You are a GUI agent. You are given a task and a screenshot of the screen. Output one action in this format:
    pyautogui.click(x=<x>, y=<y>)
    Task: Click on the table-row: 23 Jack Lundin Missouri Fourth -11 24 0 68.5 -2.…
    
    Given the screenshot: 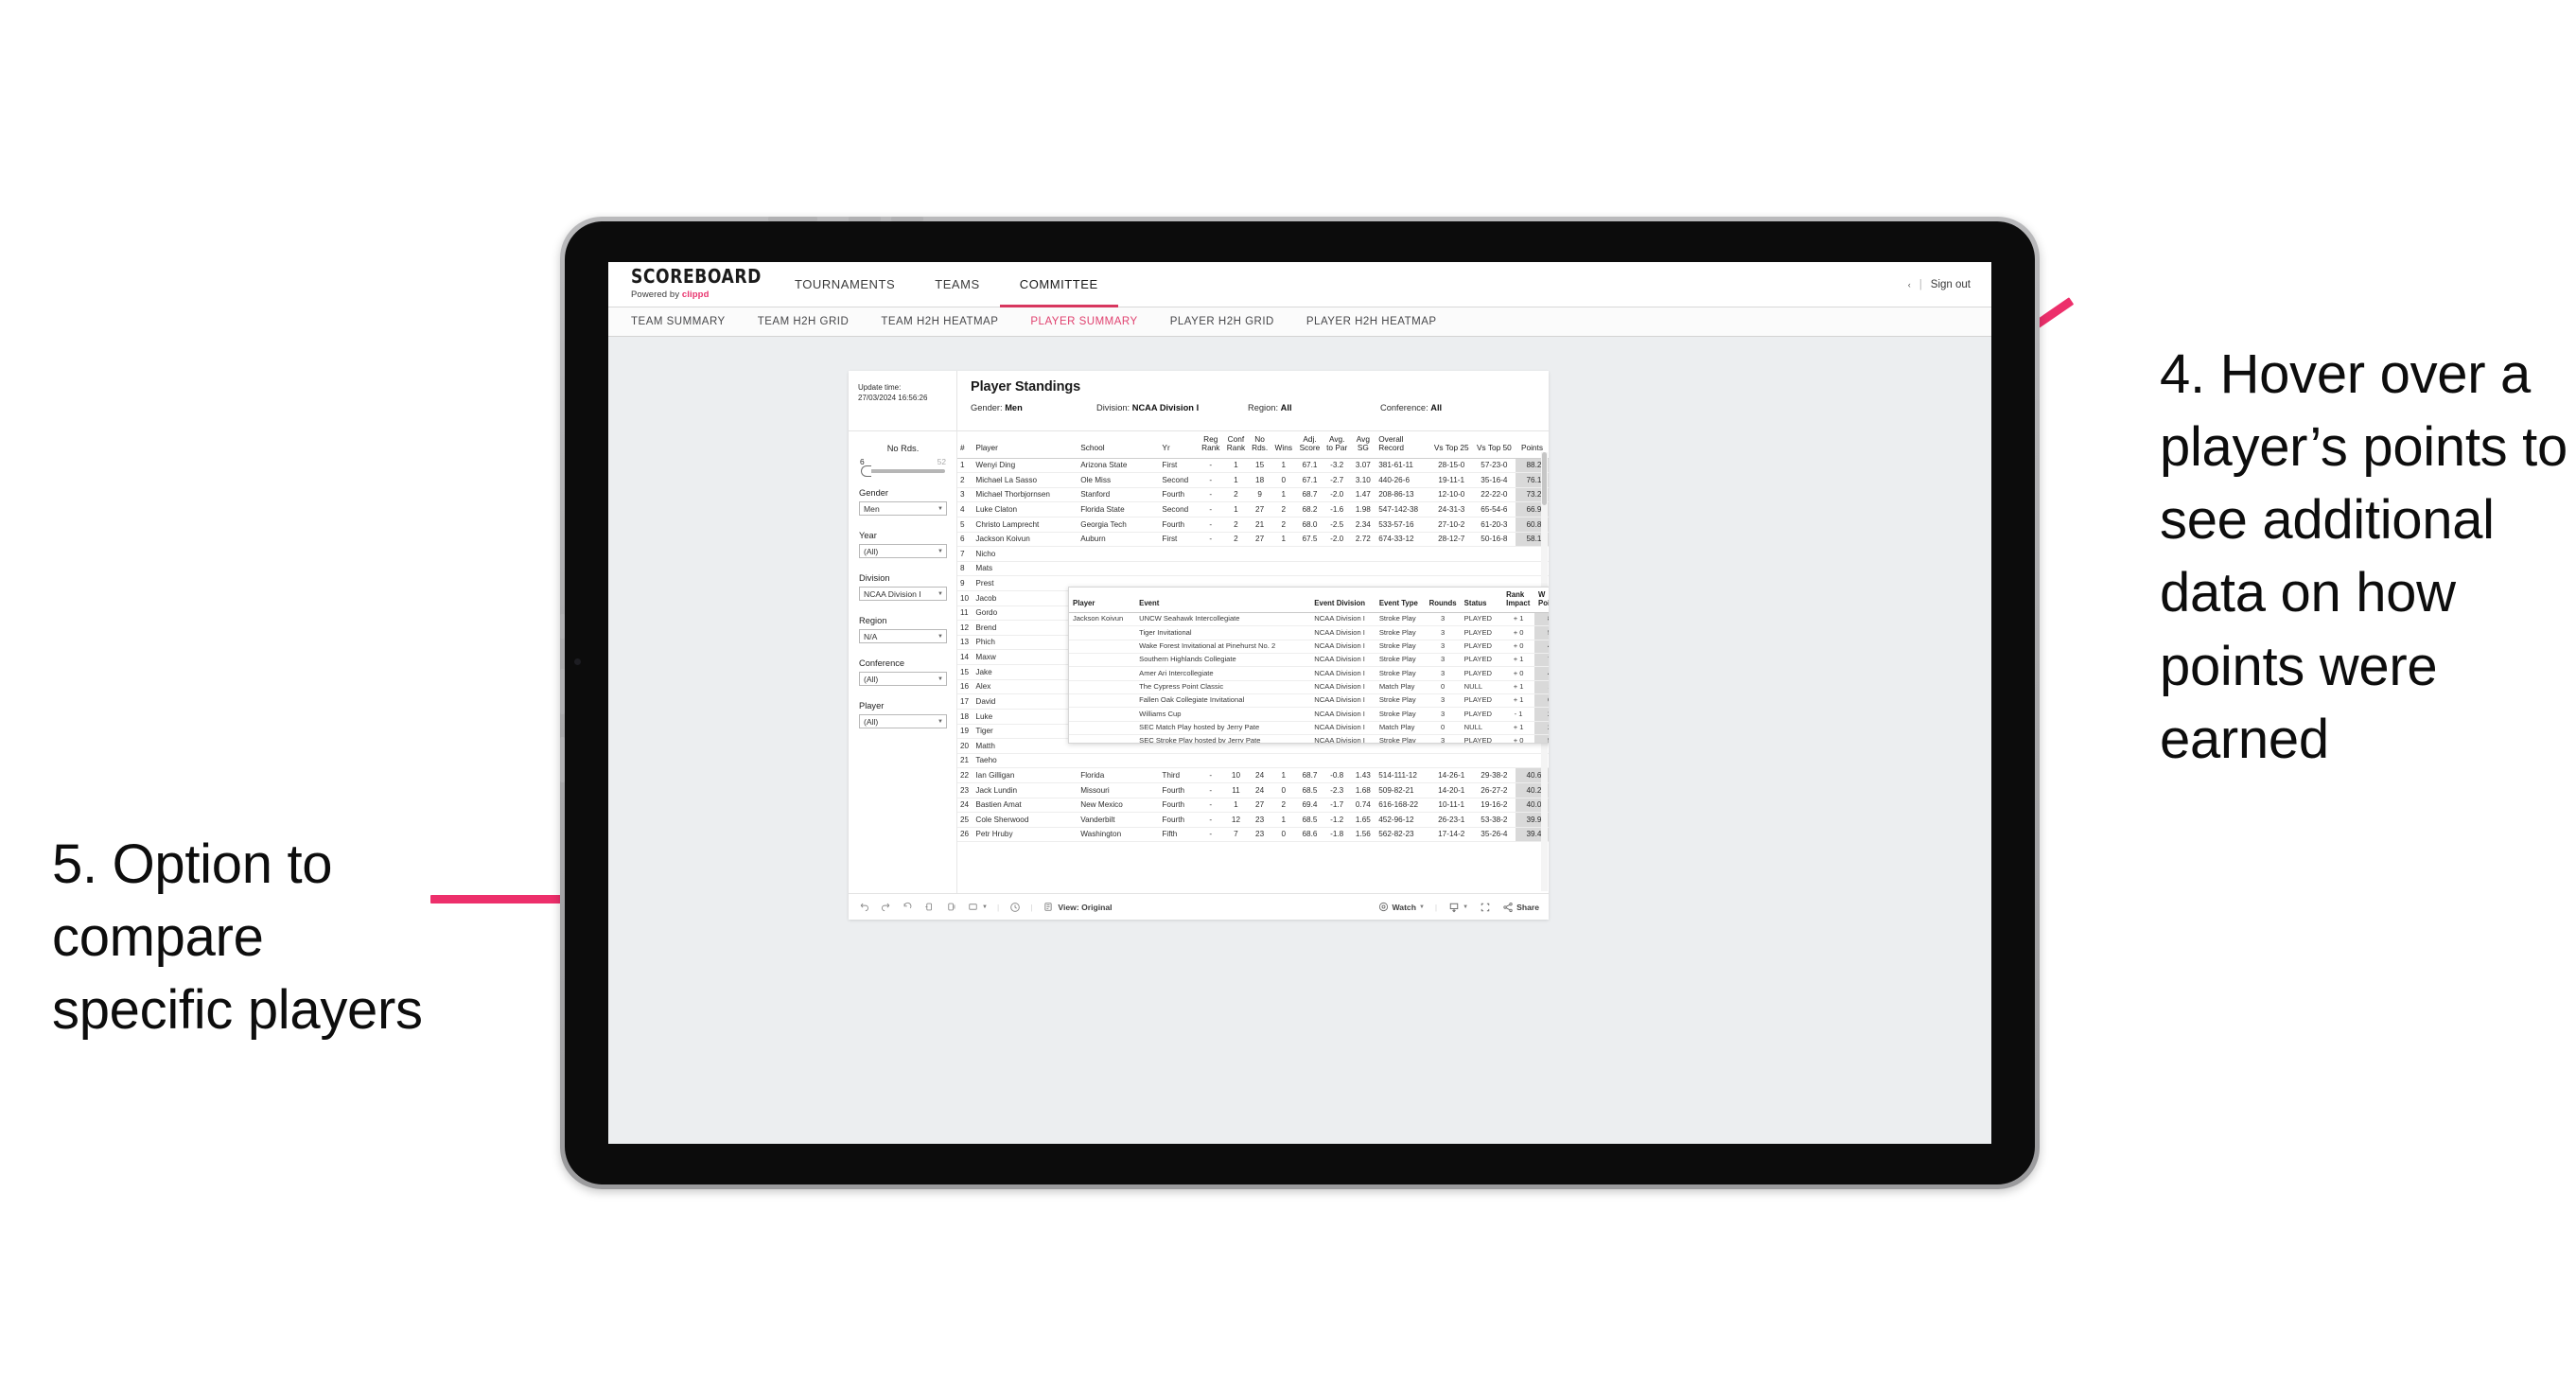 What is the action you would take?
    pyautogui.click(x=1253, y=790)
    